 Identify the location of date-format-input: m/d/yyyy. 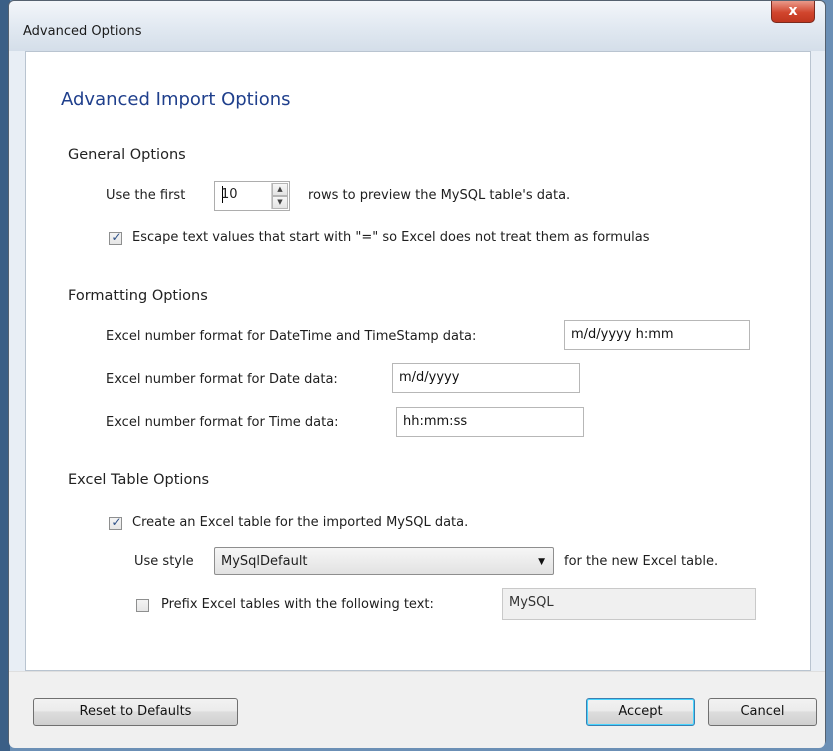
(486, 378).